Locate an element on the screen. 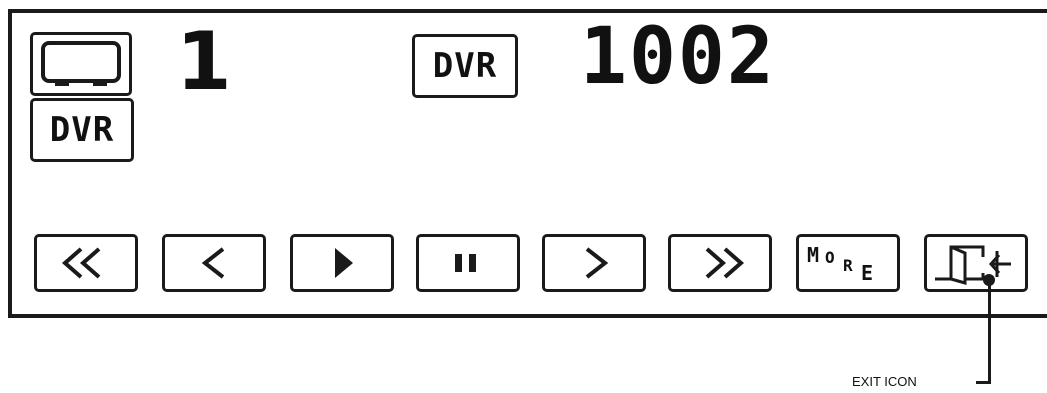 The height and width of the screenshot is (393, 1047). dvr-source-button: DVR is located at coordinates (82, 130).